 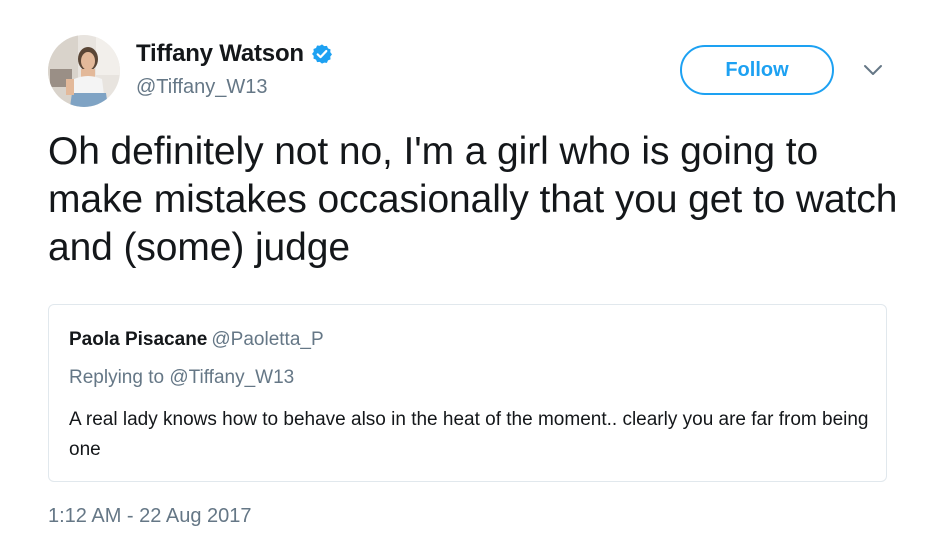 I want to click on tweet-timestamp: 1:12 AM - 22 Aug 2017, so click(x=150, y=516).